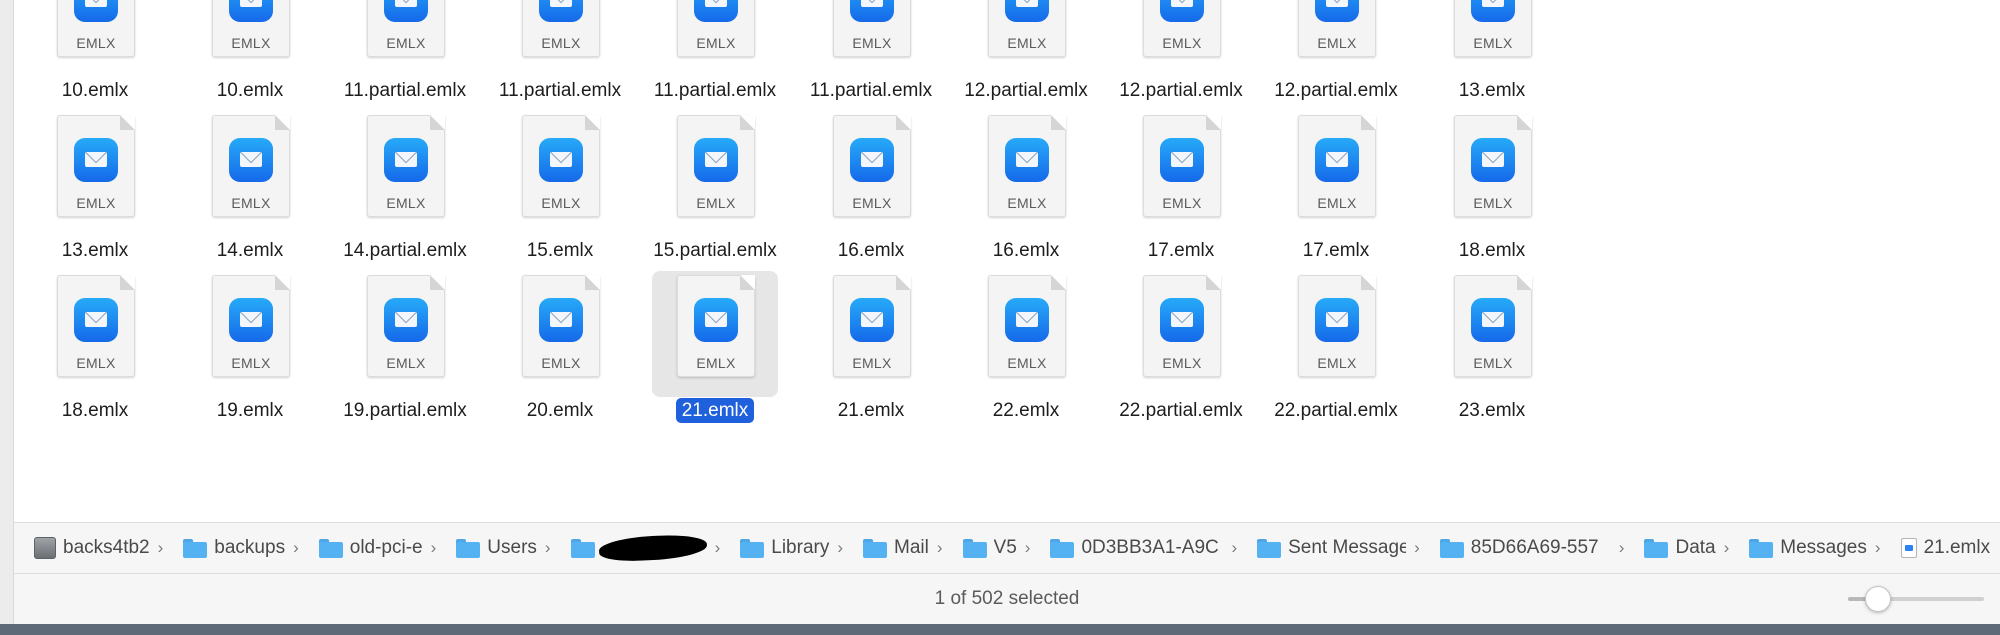  I want to click on file-name: 23.emlx, so click(1492, 410).